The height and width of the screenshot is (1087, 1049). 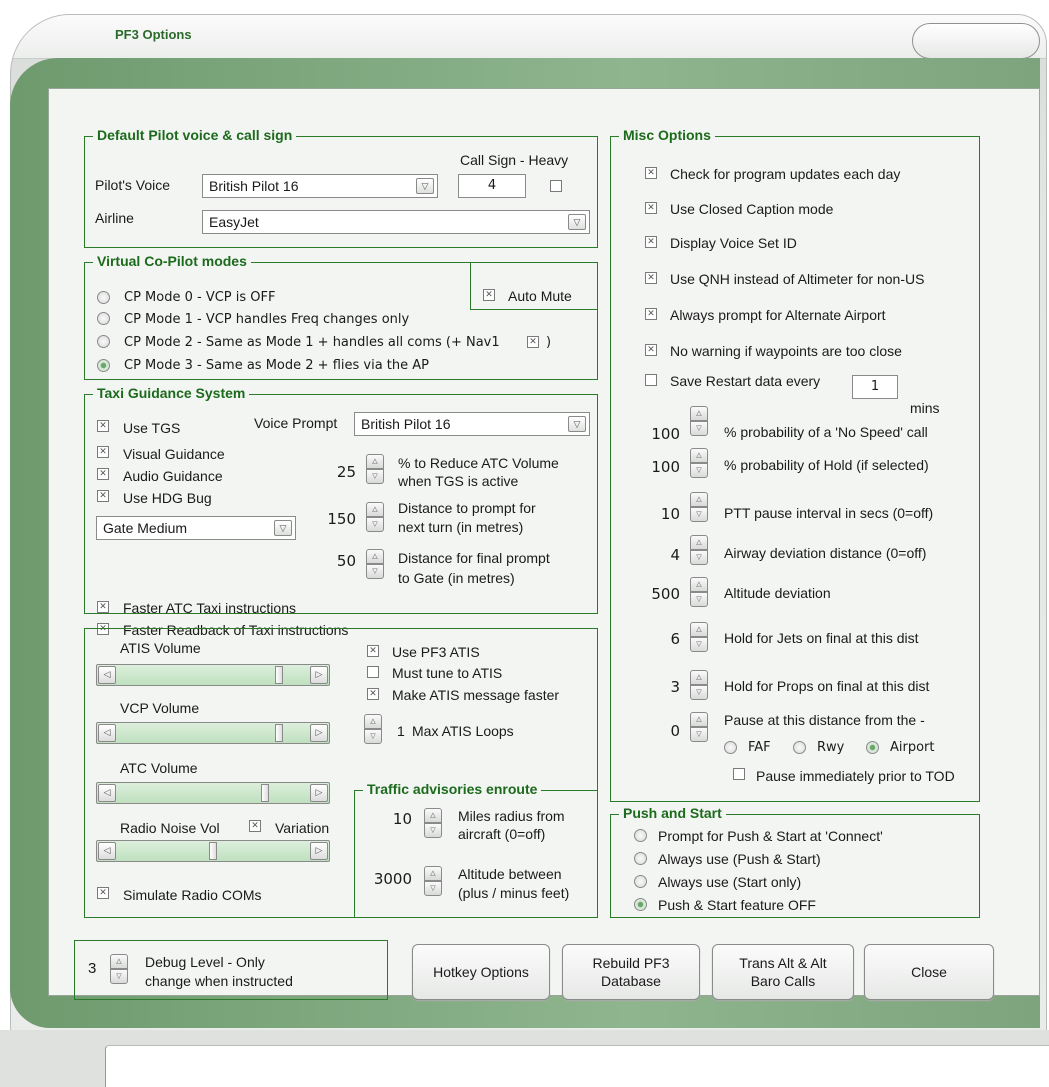 I want to click on pause-spinner: △ ▽, so click(x=699, y=727).